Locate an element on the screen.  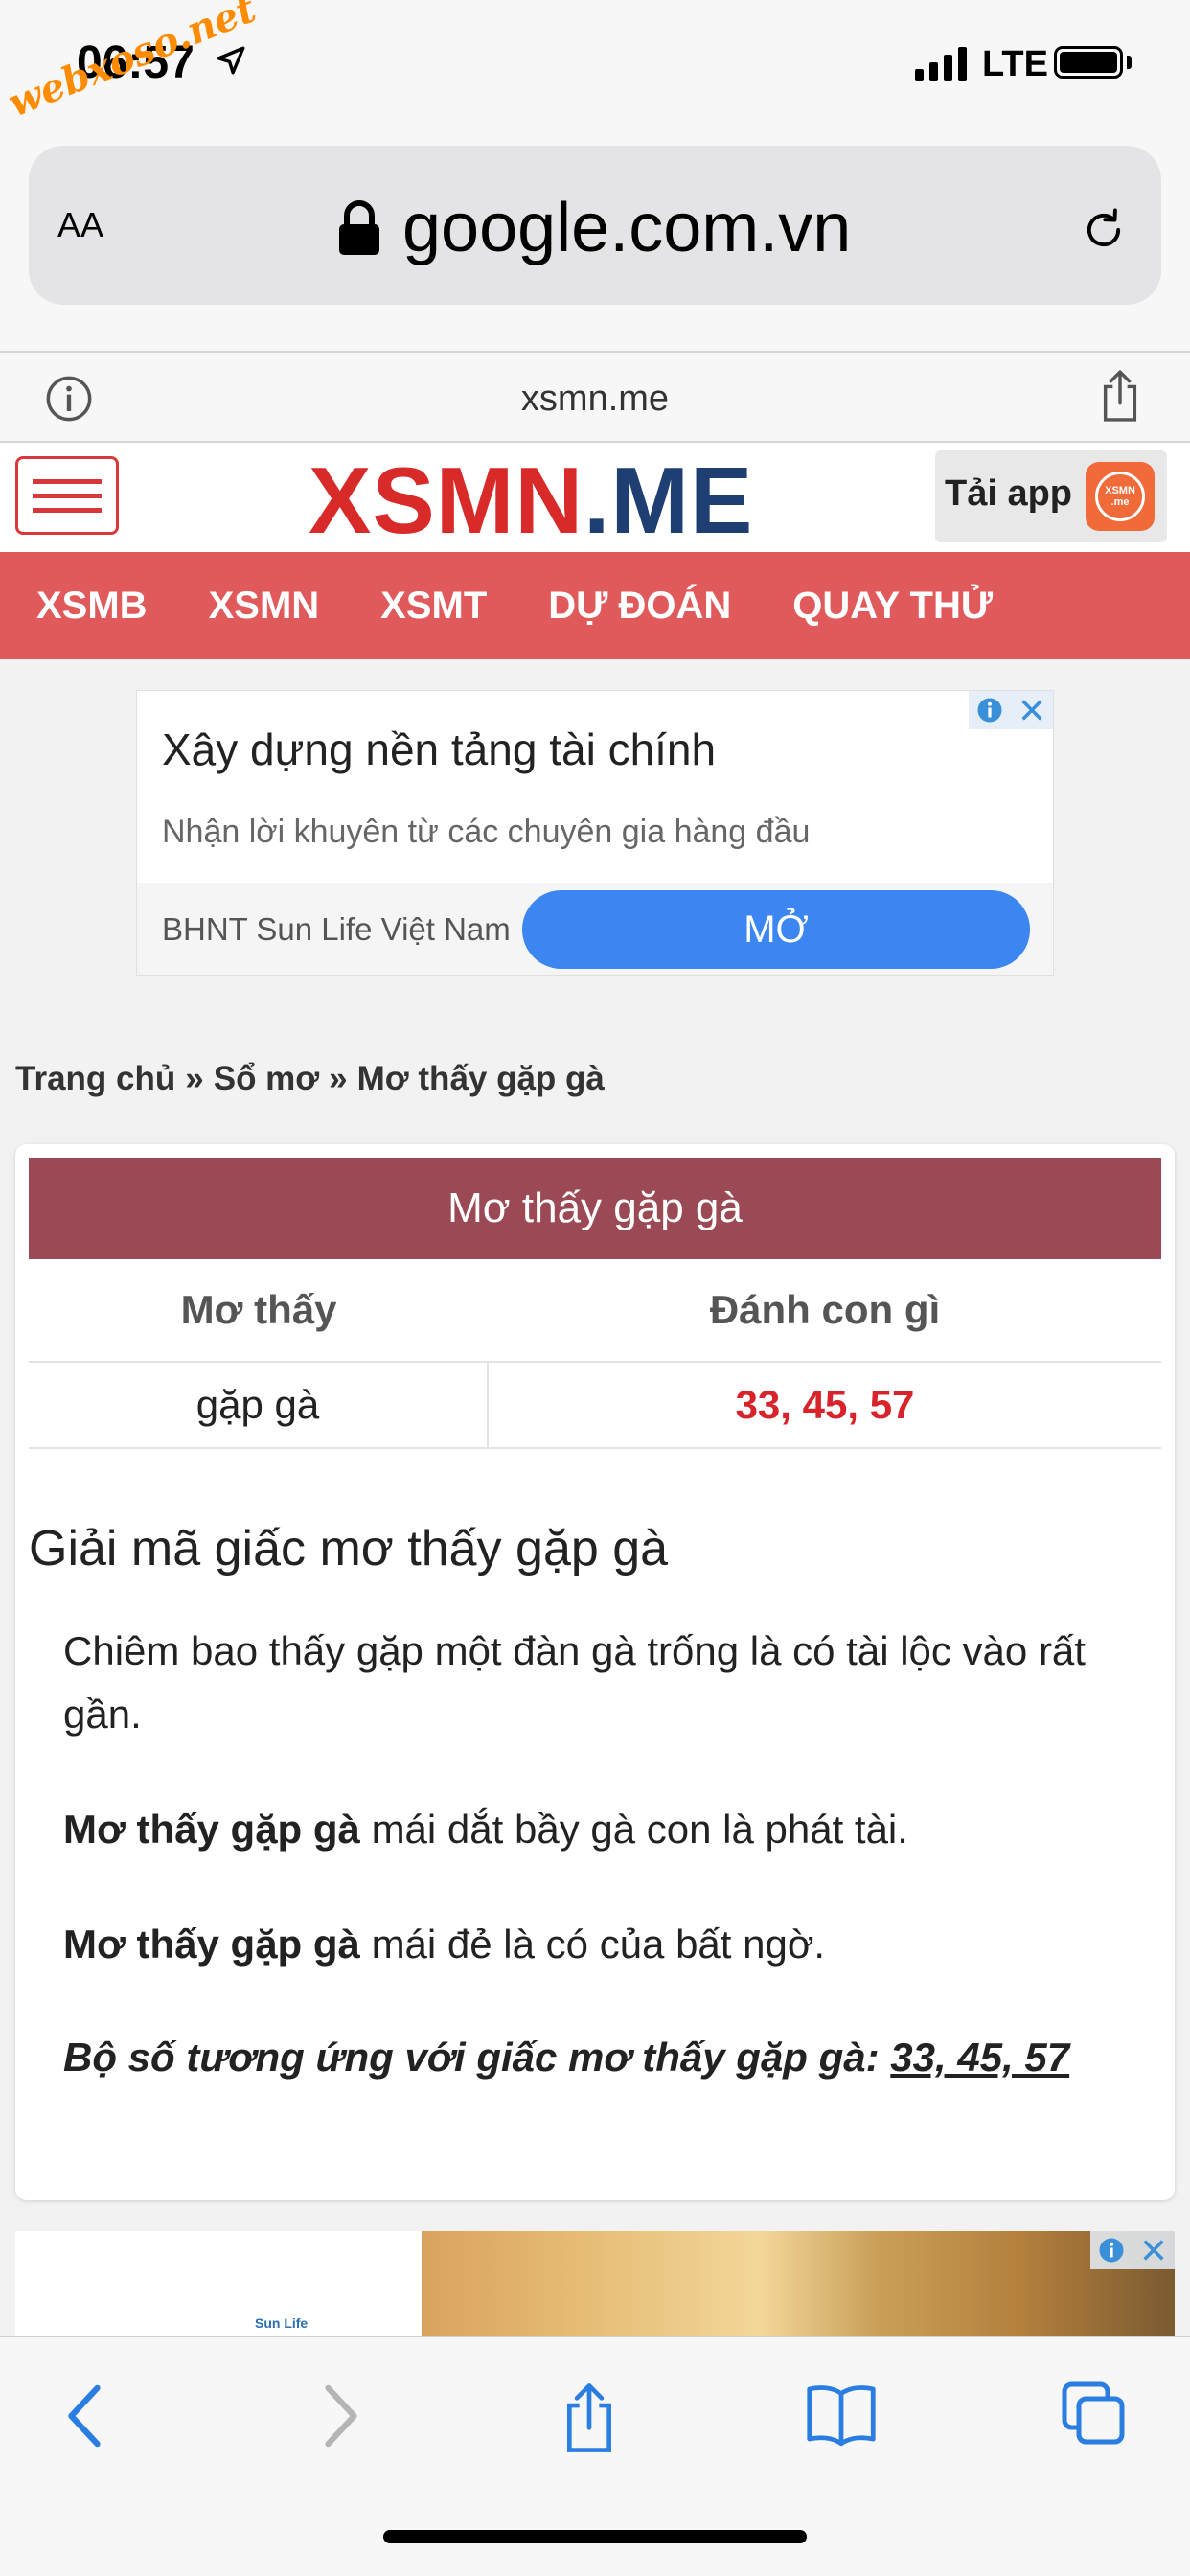
ad-banner-2: Sun Life is located at coordinates (595, 2283).